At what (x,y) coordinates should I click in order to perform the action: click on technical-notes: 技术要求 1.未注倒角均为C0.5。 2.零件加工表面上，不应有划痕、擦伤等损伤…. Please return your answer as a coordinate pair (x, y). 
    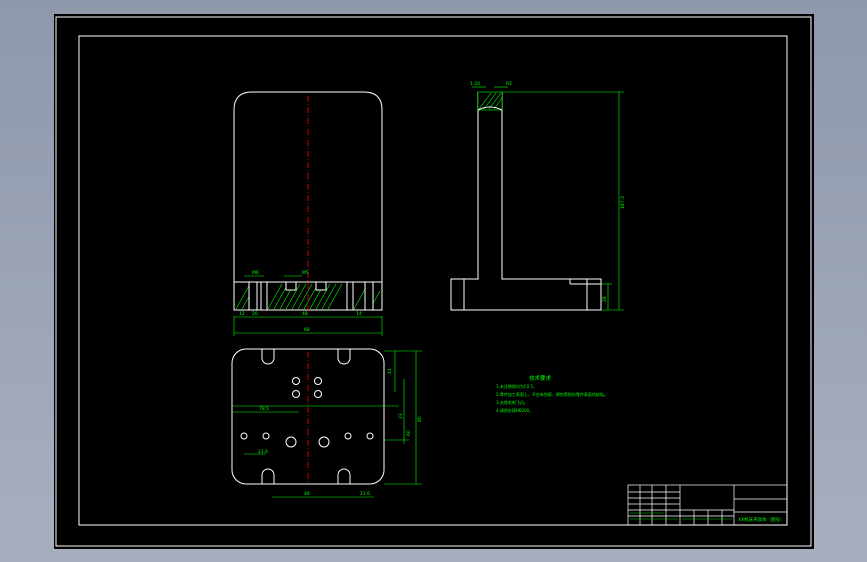
    Looking at the image, I should click on (552, 393).